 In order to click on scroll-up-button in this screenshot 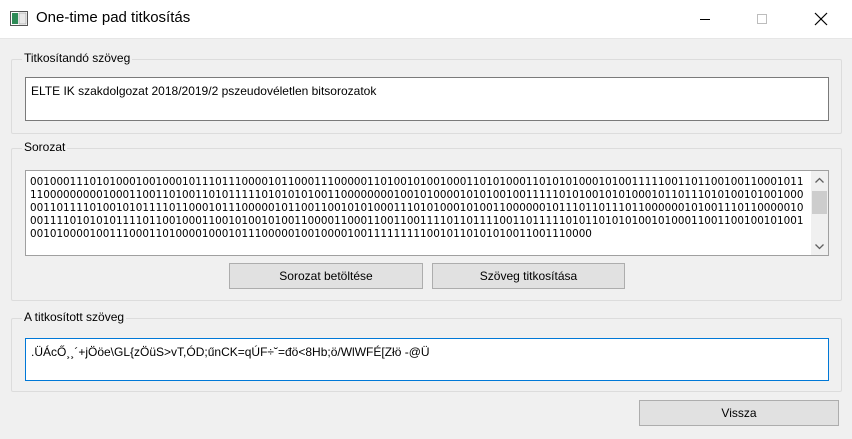, I will do `click(819, 179)`.